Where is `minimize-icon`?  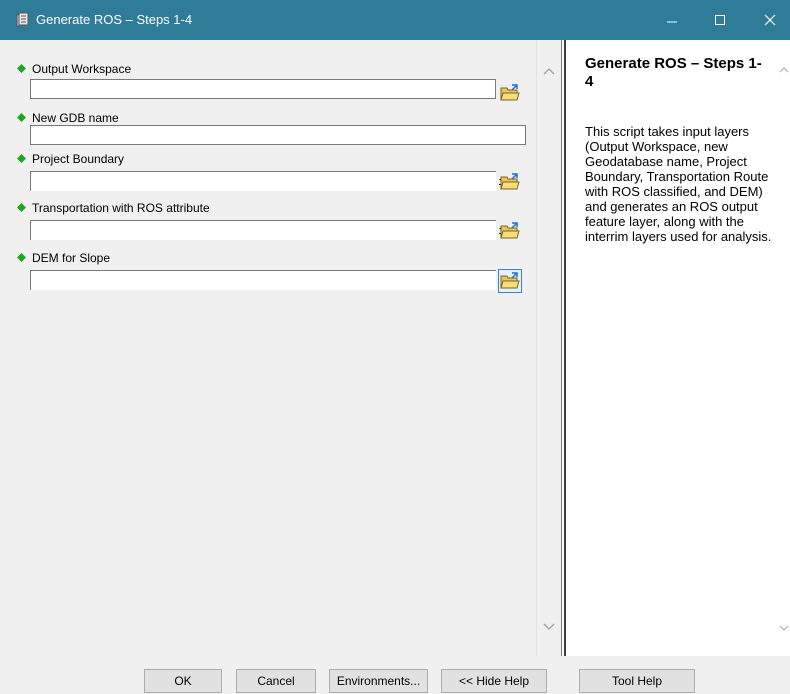
minimize-icon is located at coordinates (672, 22).